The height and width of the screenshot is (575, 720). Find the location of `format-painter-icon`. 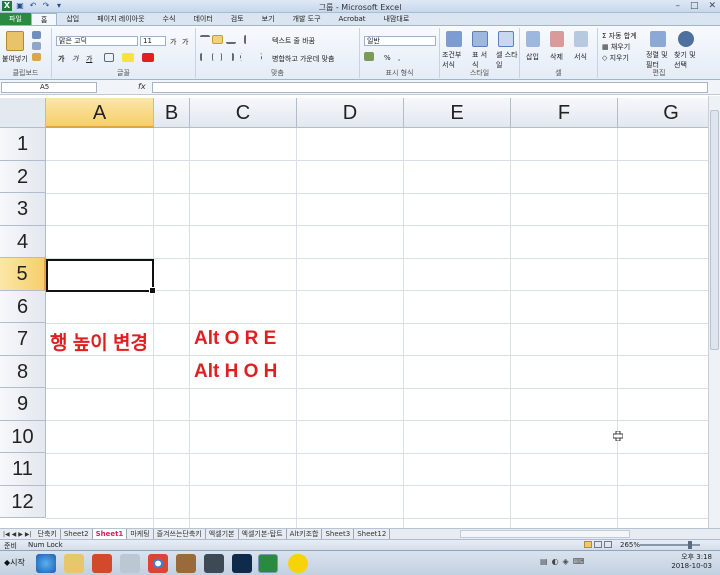

format-painter-icon is located at coordinates (36, 57).